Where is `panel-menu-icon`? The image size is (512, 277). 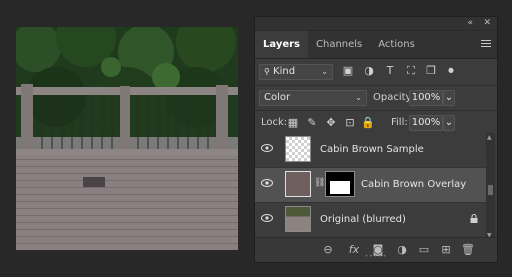 panel-menu-icon is located at coordinates (486, 44).